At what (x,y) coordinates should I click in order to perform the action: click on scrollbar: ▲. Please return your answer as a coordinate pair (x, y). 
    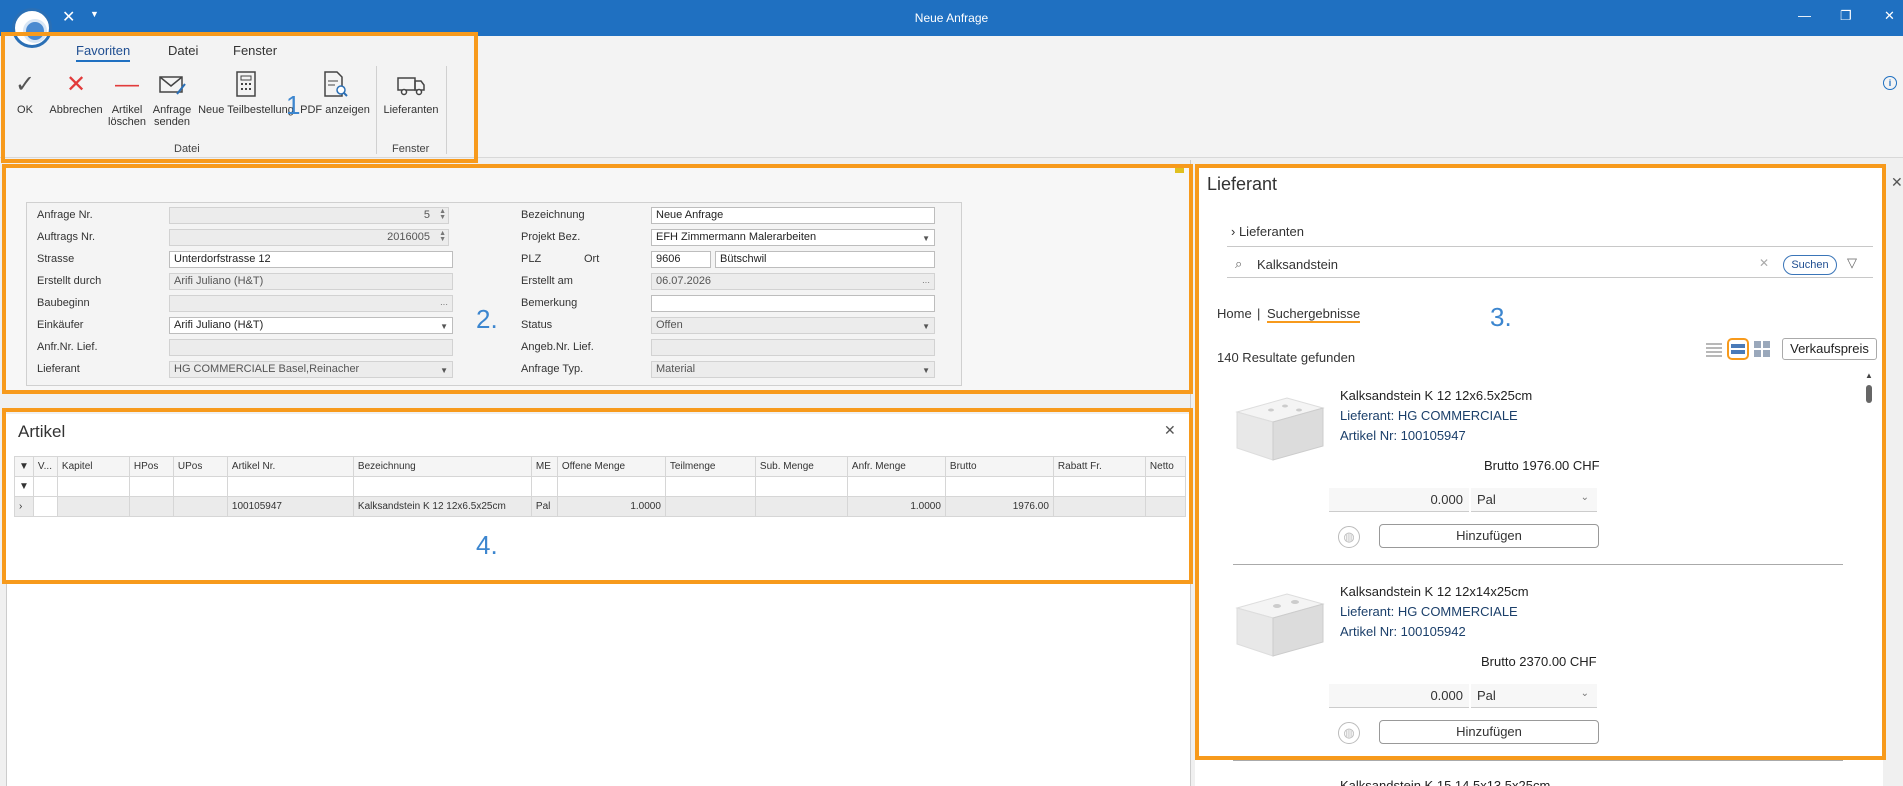
    Looking at the image, I should click on (1869, 576).